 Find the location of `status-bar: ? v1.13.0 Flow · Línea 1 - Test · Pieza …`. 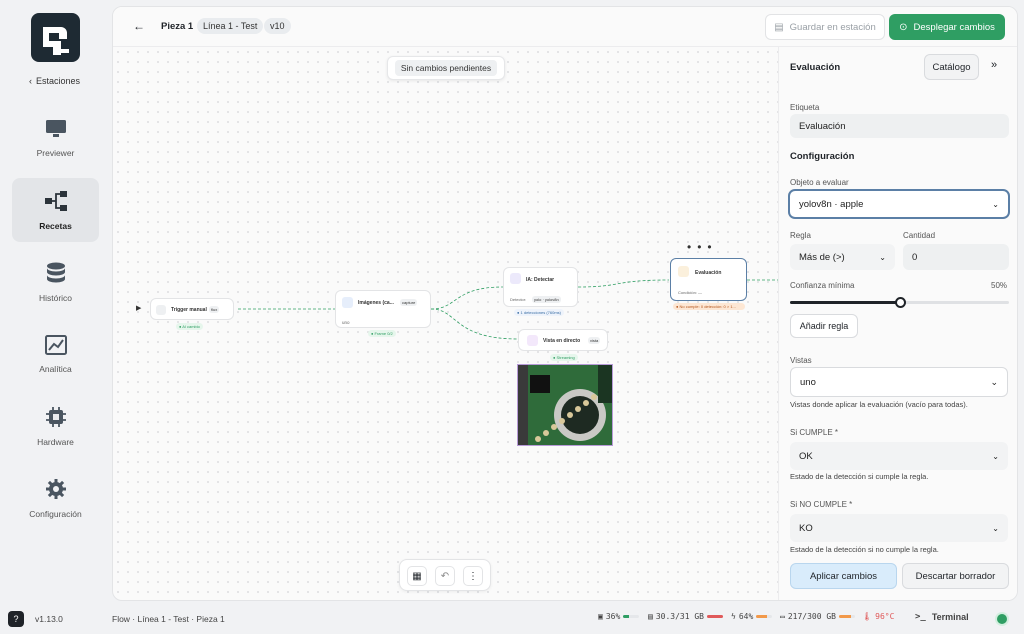

status-bar: ? v1.13.0 Flow · Línea 1 - Test · Pieza … is located at coordinates (512, 619).